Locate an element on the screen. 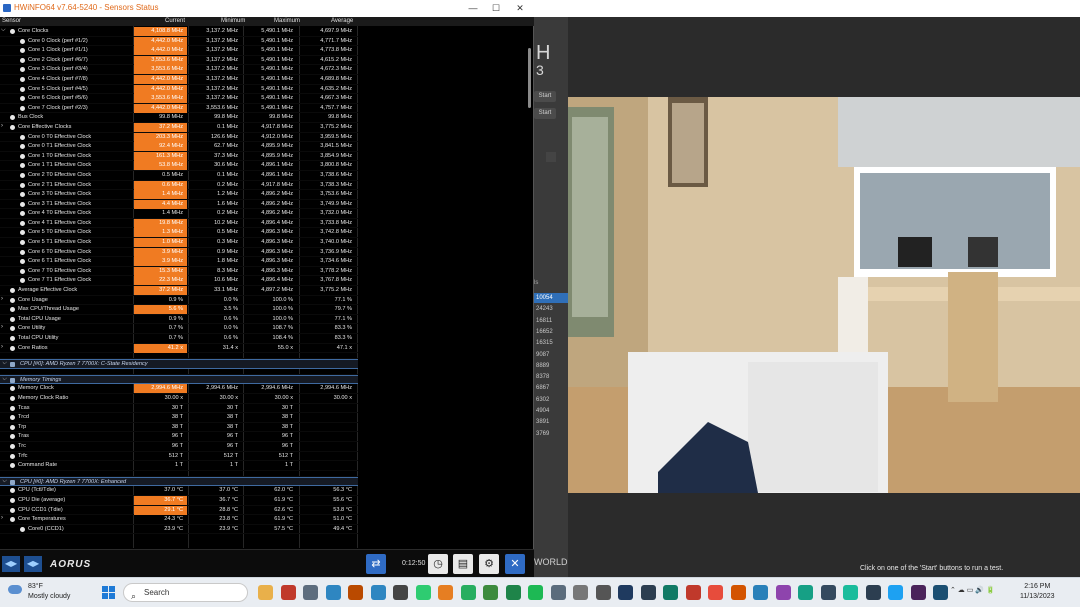 The height and width of the screenshot is (607, 1080). system-tray: ⌃ ☁ ▭ 🔊 🔋 is located at coordinates (972, 590).